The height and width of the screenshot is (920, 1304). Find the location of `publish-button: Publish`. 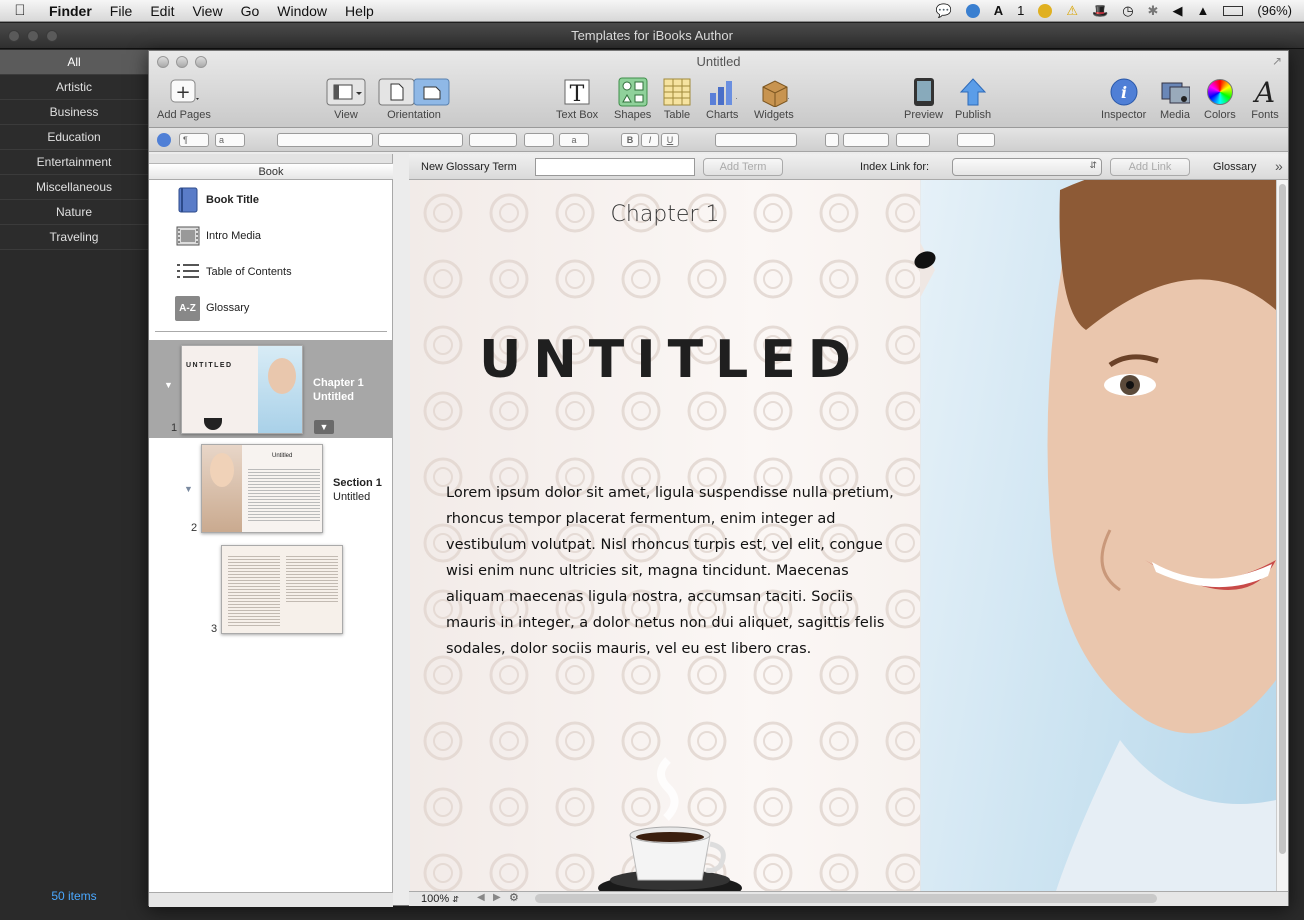

publish-button: Publish is located at coordinates (973, 99).